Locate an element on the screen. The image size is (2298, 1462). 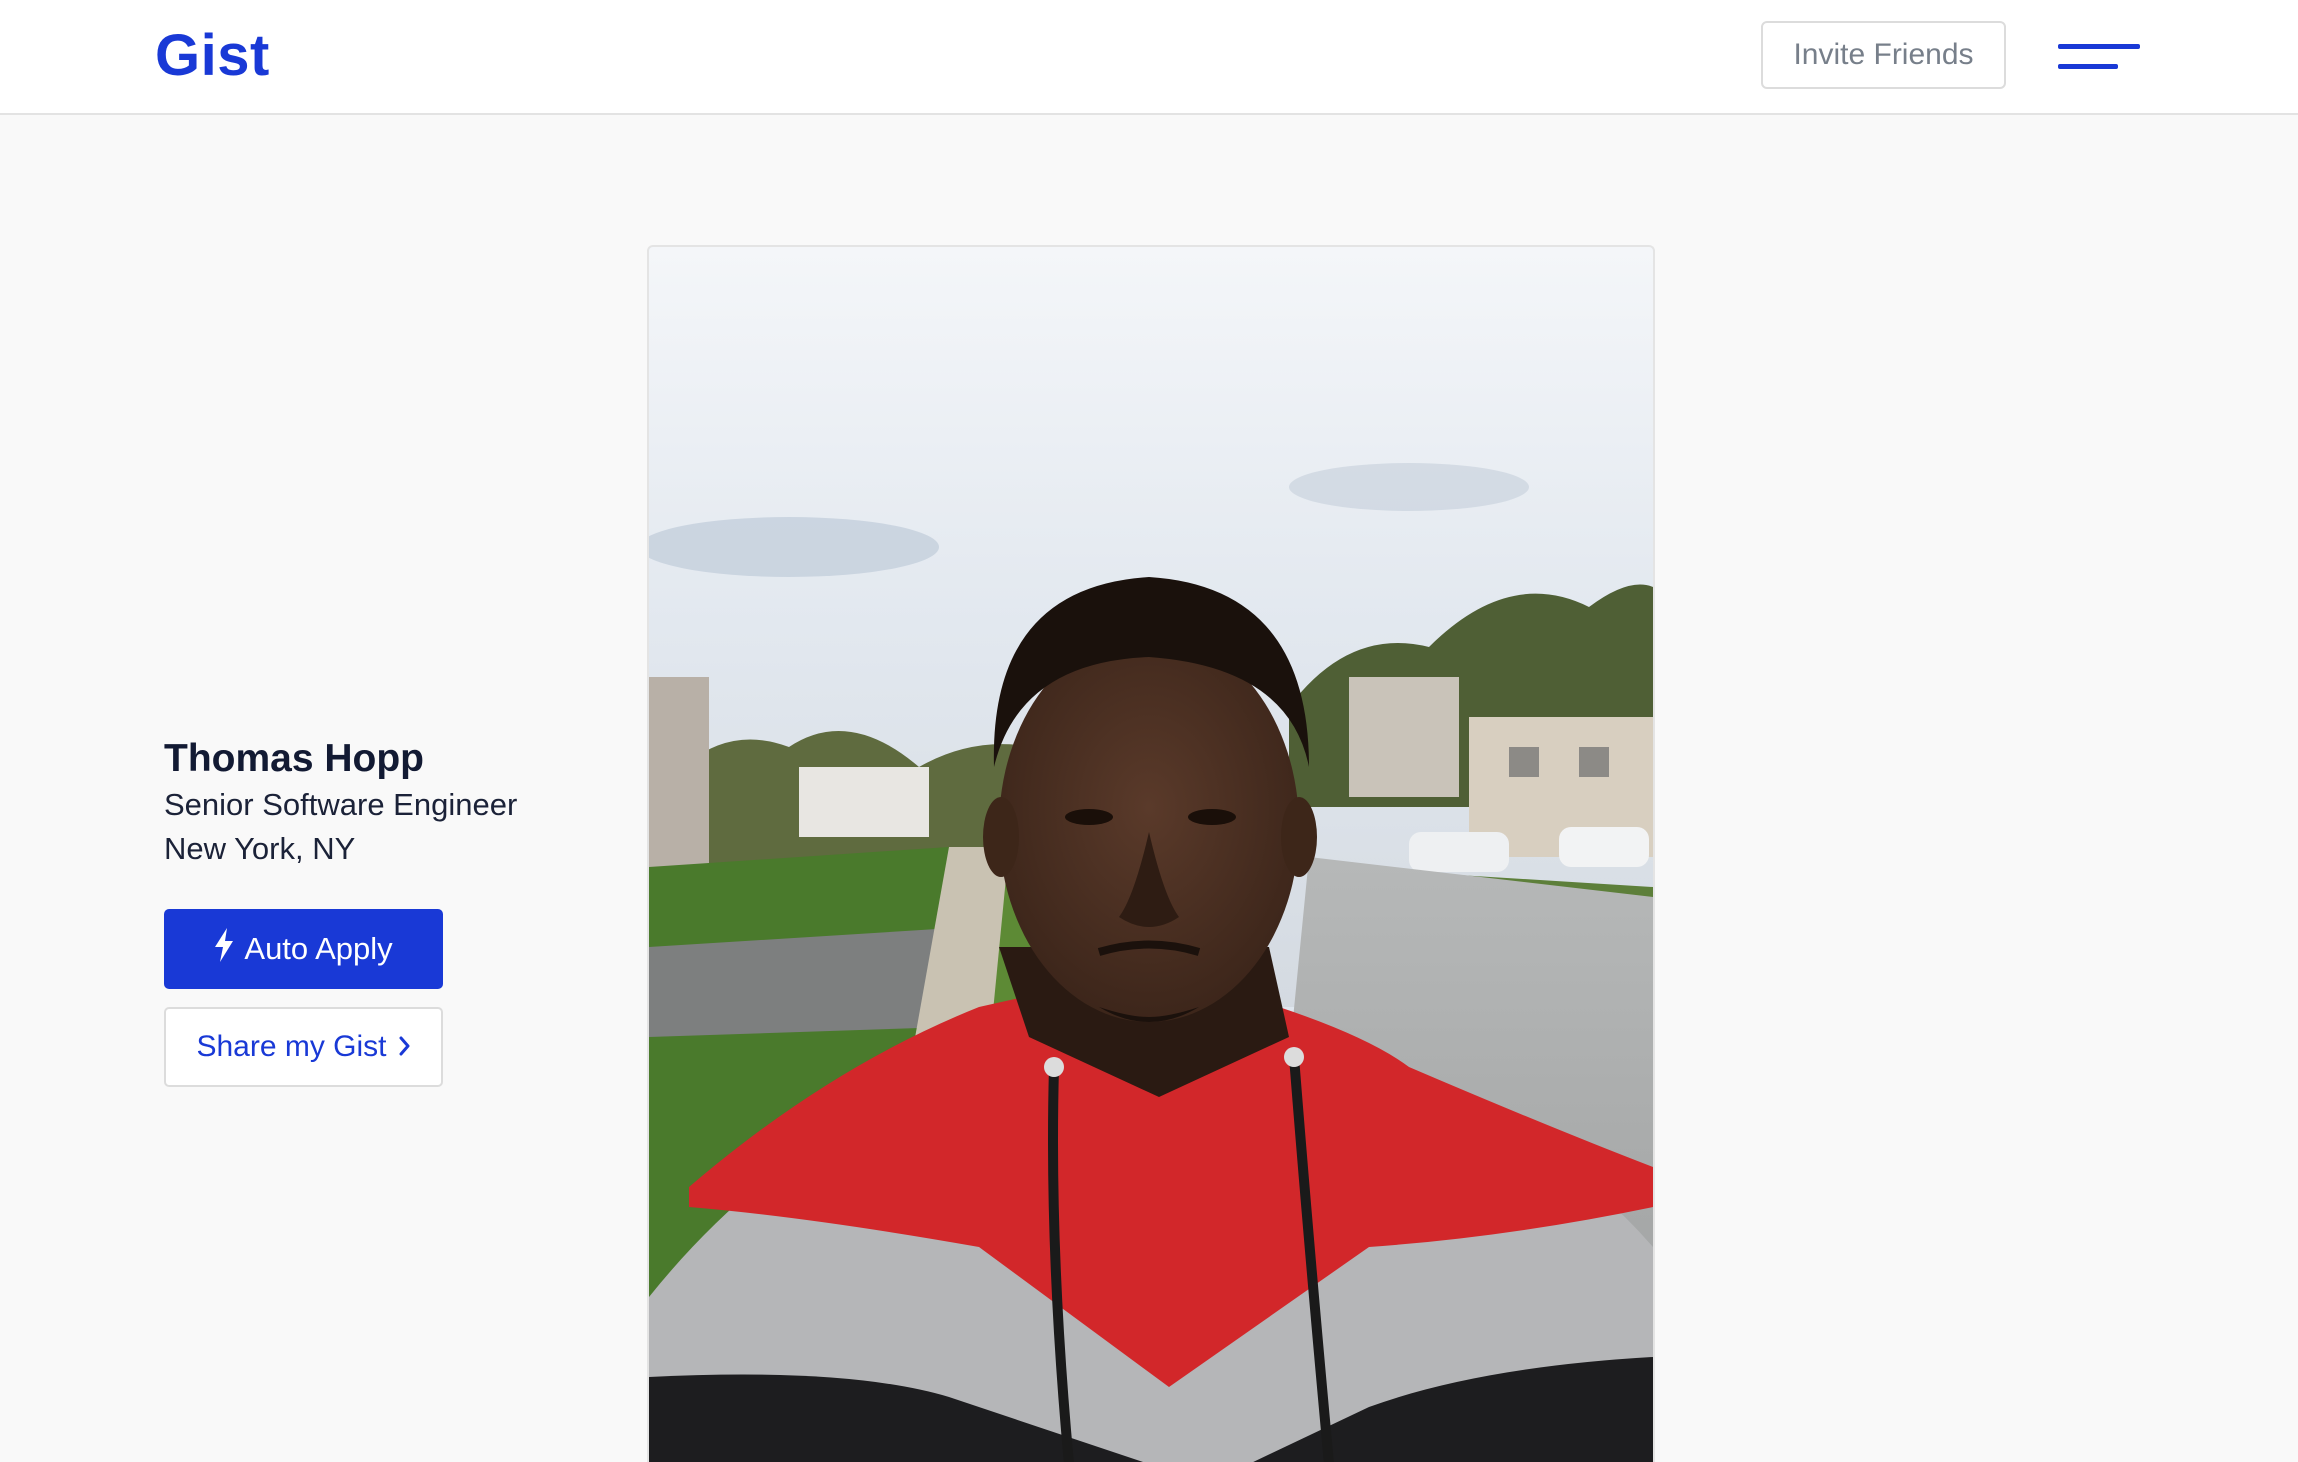
gist-logo: Gist is located at coordinates (212, 56).